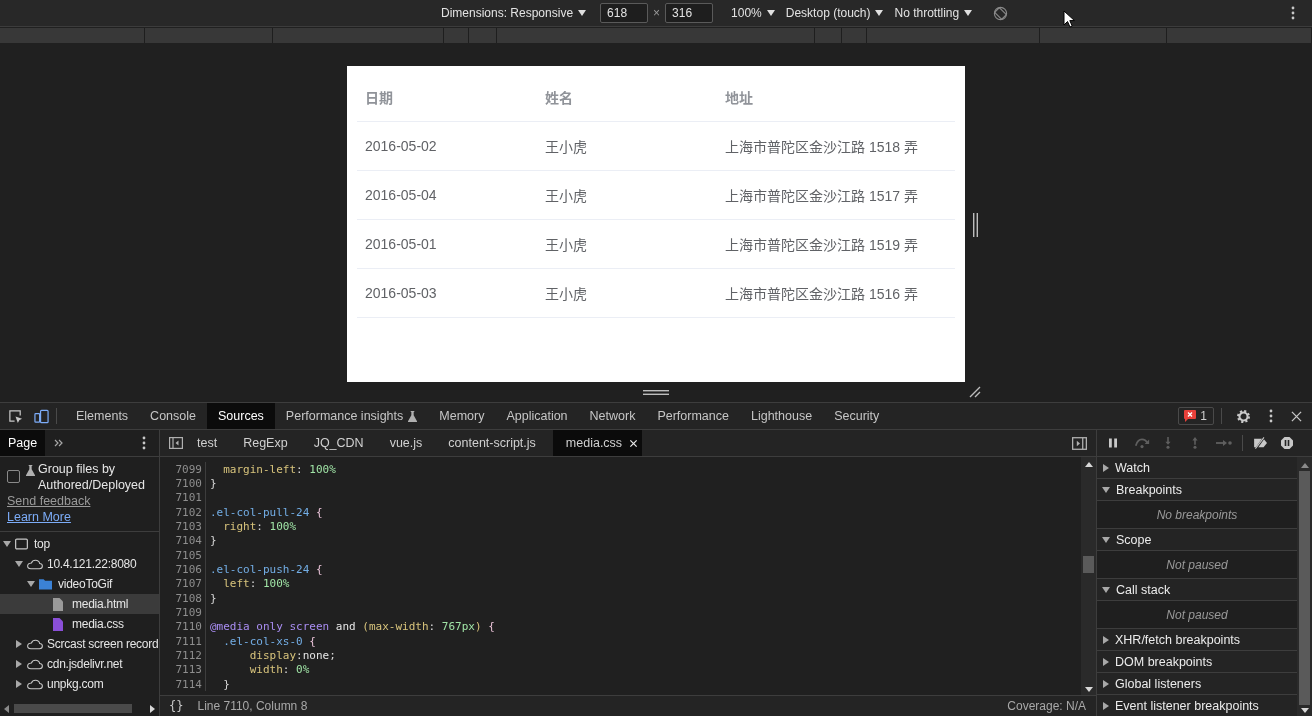  Describe the element at coordinates (1197, 590) in the screenshot. I see `pane-section-header: Call stack` at that location.